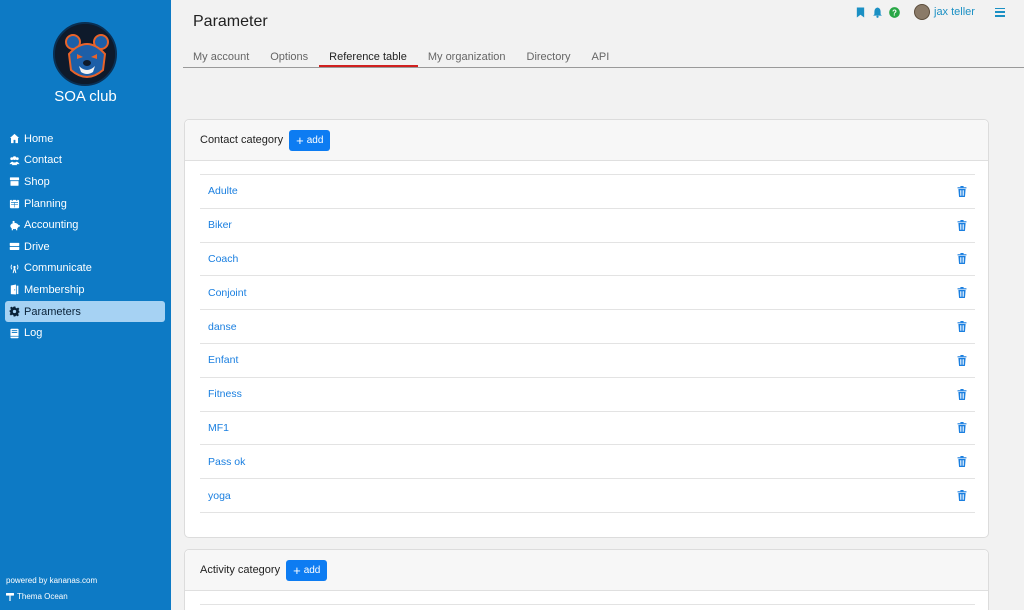 The image size is (1024, 610). Describe the element at coordinates (14, 181) in the screenshot. I see `store-icon` at that location.